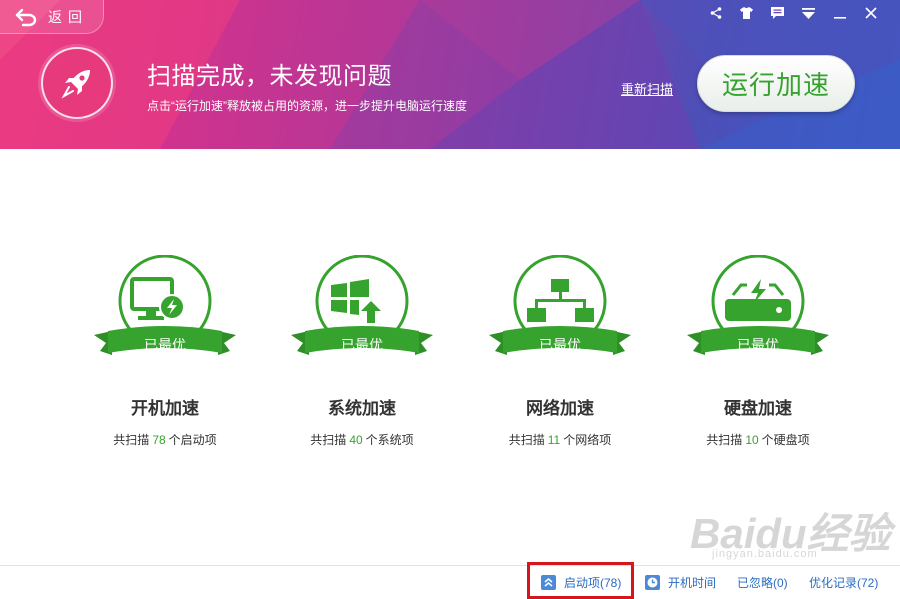 This screenshot has width=900, height=599. I want to click on scan-result-description: 点击“运行加速”释放被占用的资源，进一步提升电脑运行速度, so click(307, 106).